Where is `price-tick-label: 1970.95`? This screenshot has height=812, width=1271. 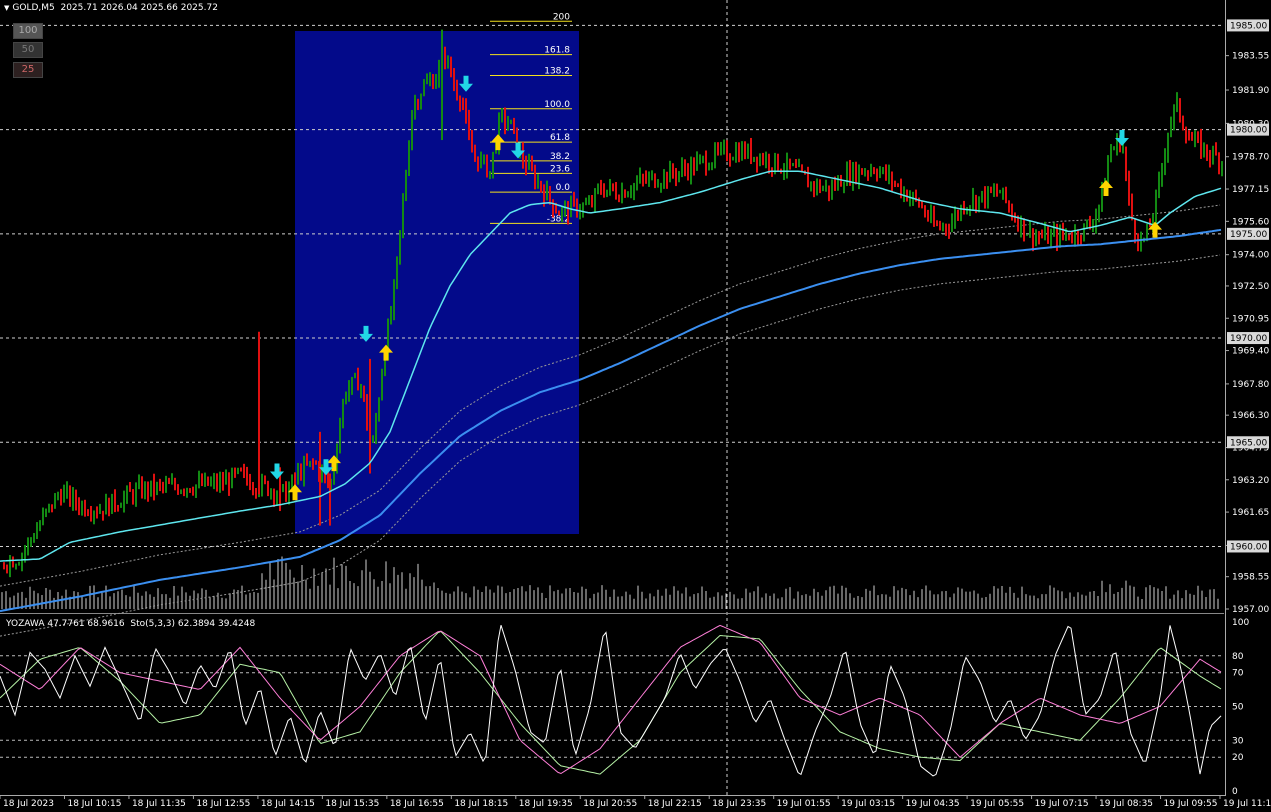
price-tick-label: 1970.95 is located at coordinates (1250, 319).